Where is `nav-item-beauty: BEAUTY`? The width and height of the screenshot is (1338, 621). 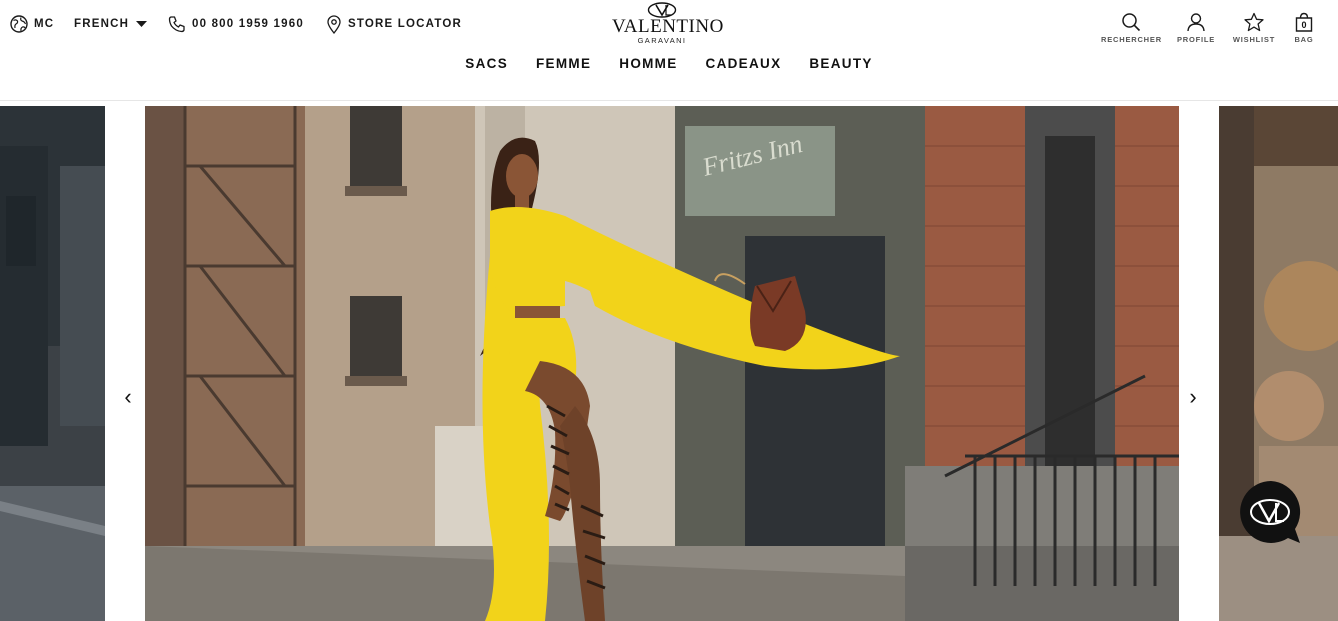
nav-item-beauty: BEAUTY is located at coordinates (840, 63).